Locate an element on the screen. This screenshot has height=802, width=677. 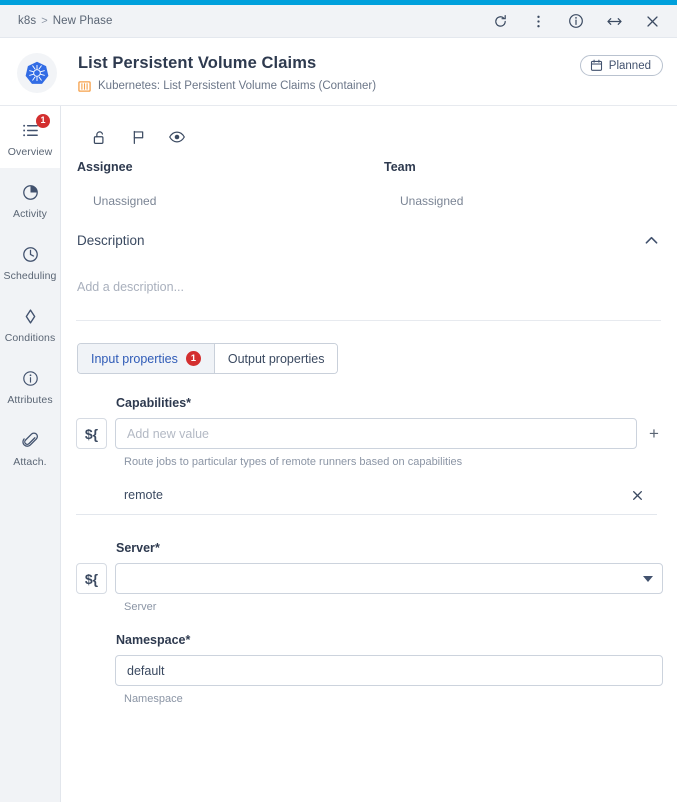
breadcrumb: k8s > New Phase is located at coordinates (65, 21).